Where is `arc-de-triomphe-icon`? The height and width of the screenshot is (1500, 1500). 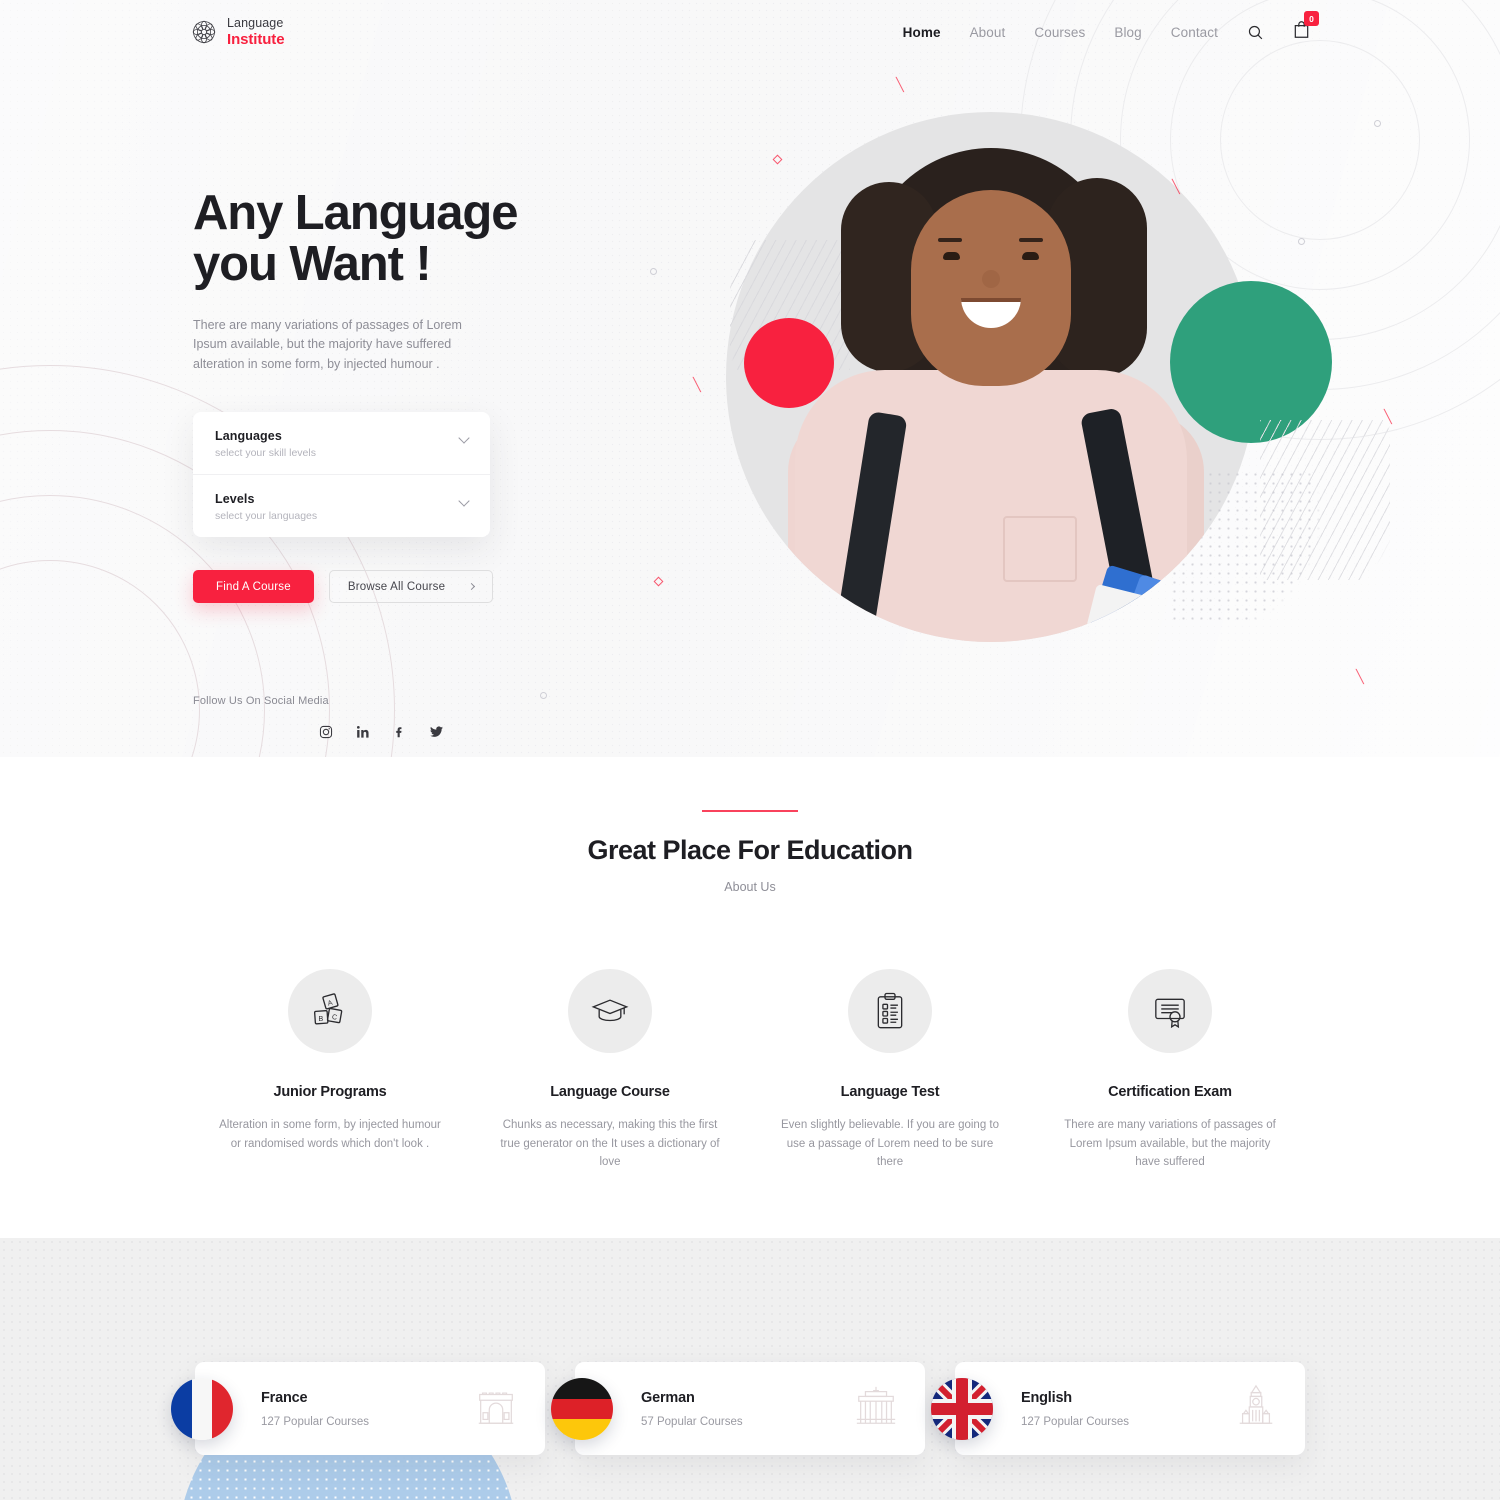 arc-de-triomphe-icon is located at coordinates (496, 1408).